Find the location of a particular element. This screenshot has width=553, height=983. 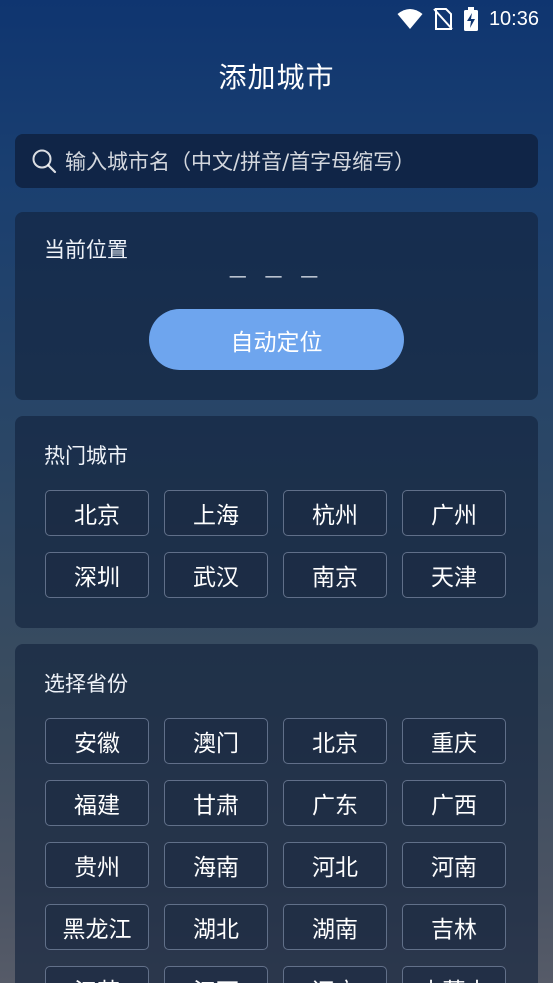

auto-locate-button: 自动定位 is located at coordinates (276, 339).